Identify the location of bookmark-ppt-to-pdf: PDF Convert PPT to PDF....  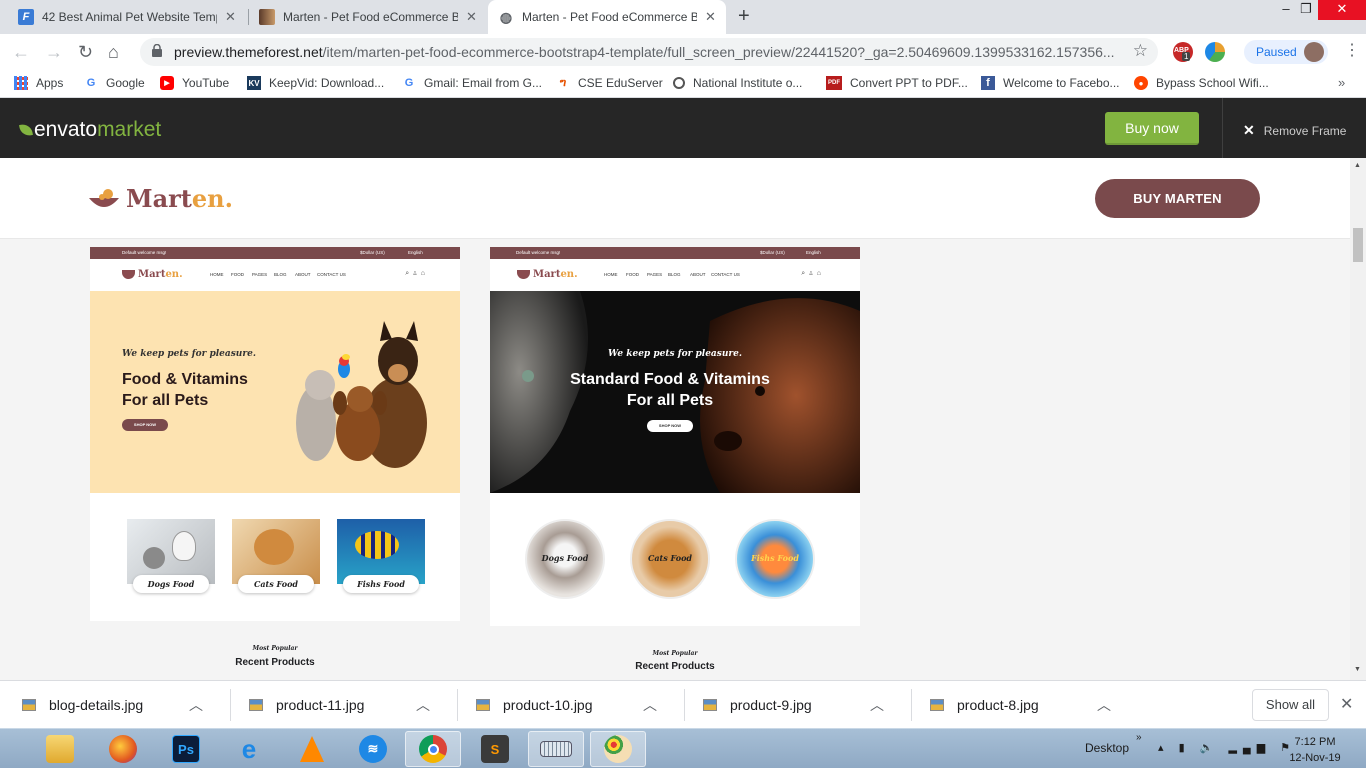
(897, 83).